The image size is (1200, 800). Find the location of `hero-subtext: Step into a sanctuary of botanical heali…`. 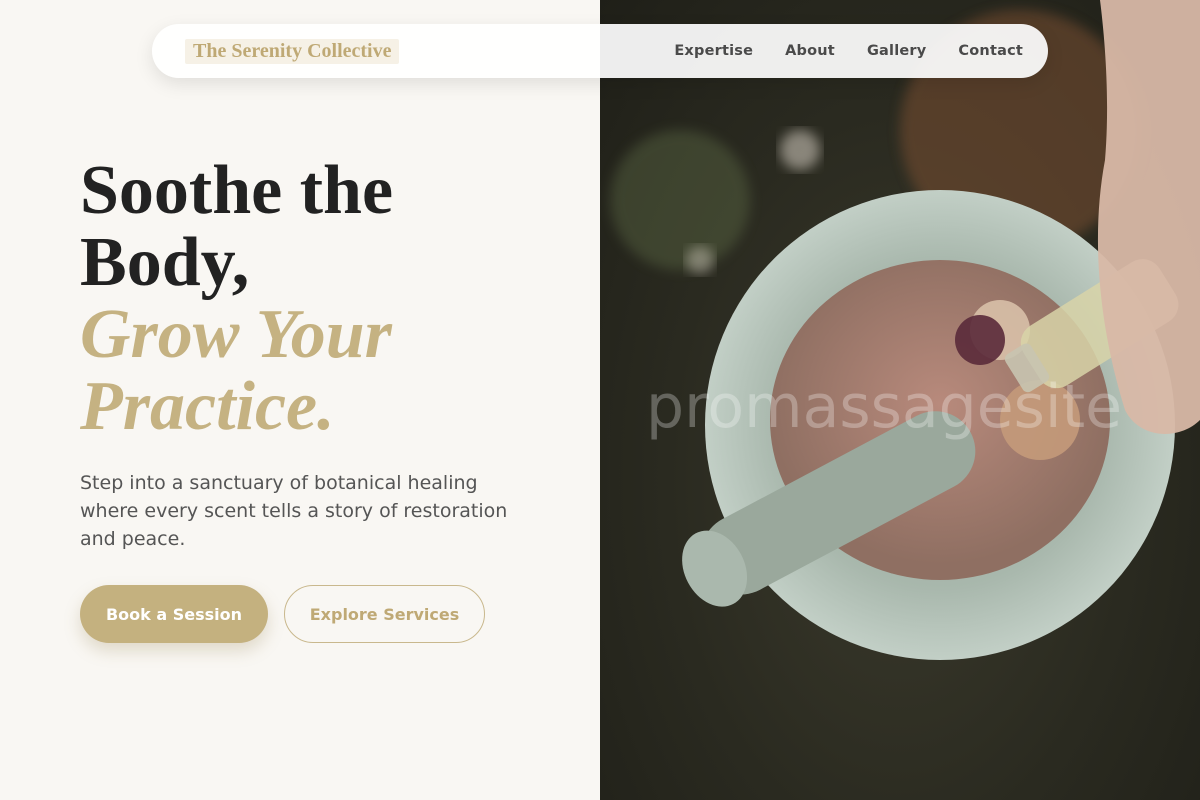

hero-subtext: Step into a sanctuary of botanical heali… is located at coordinates (294, 511).